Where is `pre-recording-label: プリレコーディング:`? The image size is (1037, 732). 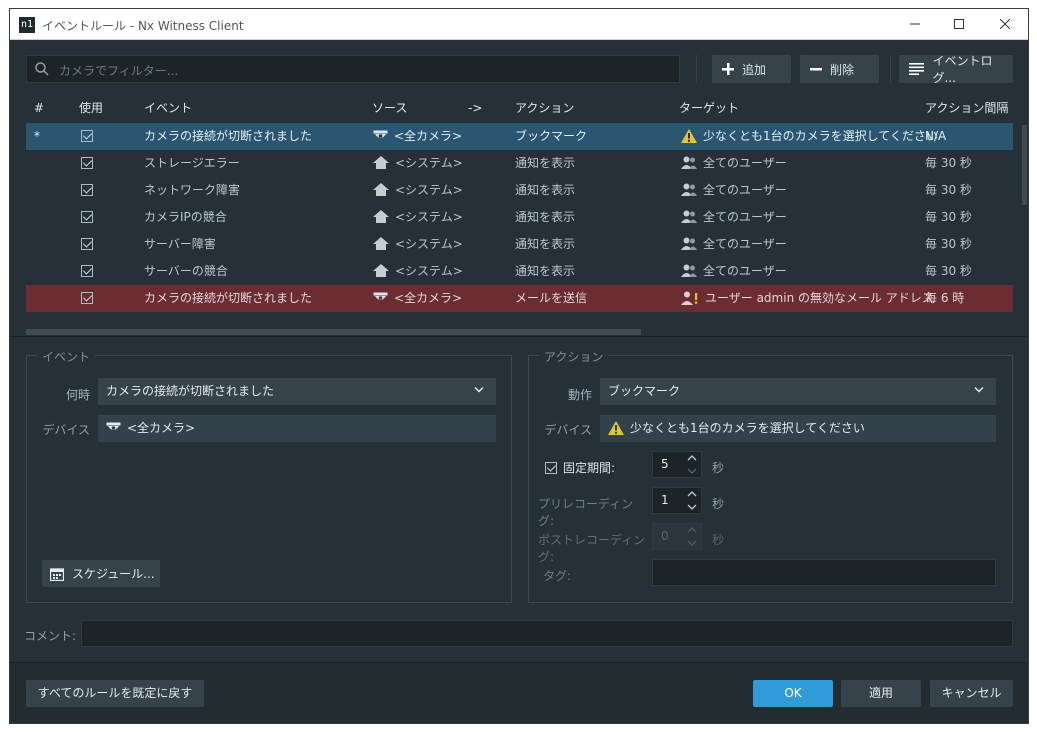 pre-recording-label: プリレコーディング: is located at coordinates (586, 512).